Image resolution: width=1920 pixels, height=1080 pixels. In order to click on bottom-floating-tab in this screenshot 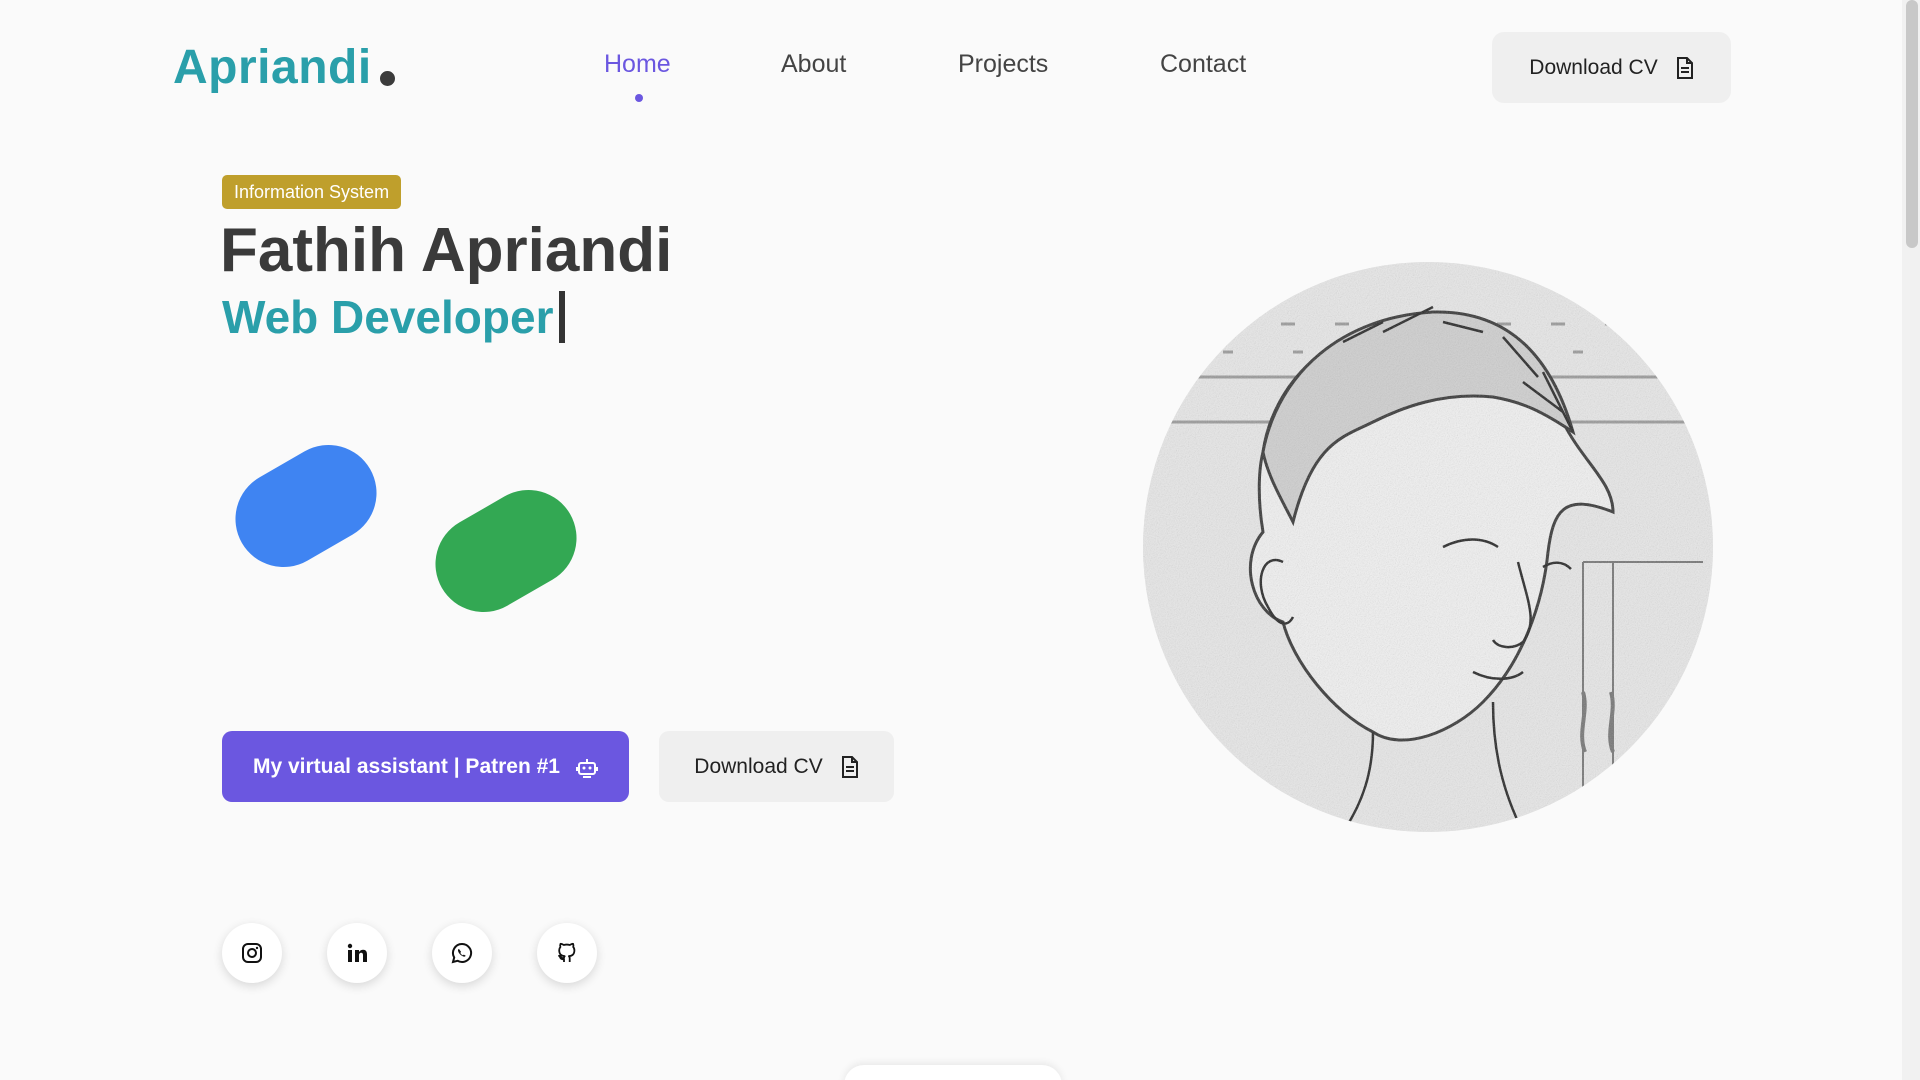, I will do `click(953, 1072)`.